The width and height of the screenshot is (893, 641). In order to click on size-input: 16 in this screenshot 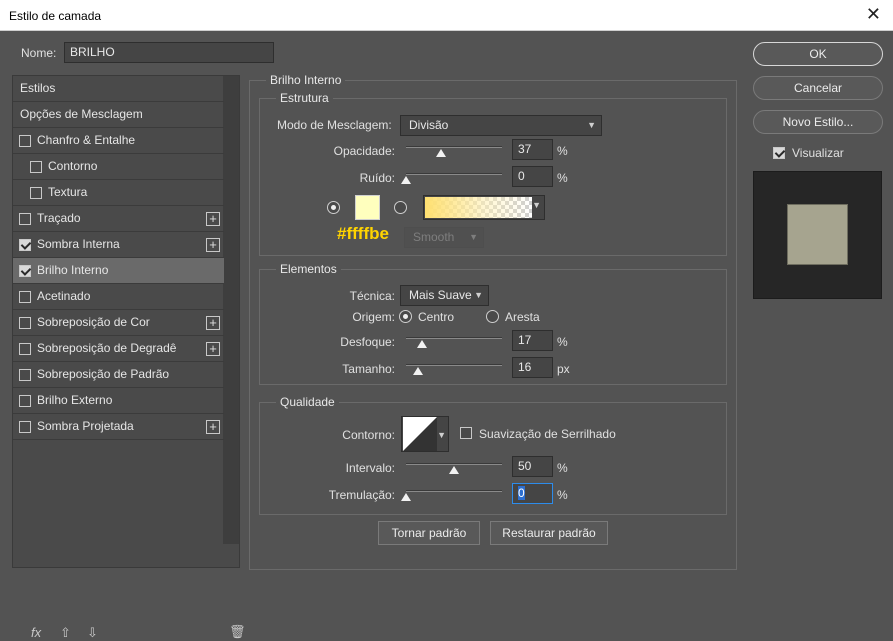, I will do `click(532, 367)`.